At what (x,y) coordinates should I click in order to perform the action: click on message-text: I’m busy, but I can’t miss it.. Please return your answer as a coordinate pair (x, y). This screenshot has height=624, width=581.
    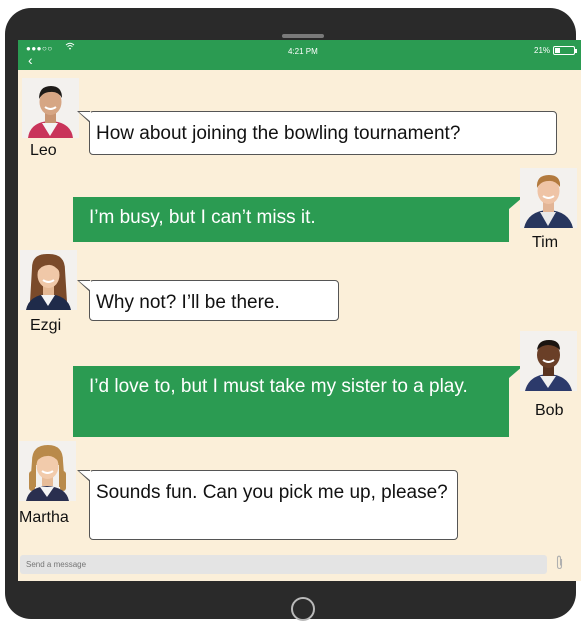
    Looking at the image, I should click on (202, 217).